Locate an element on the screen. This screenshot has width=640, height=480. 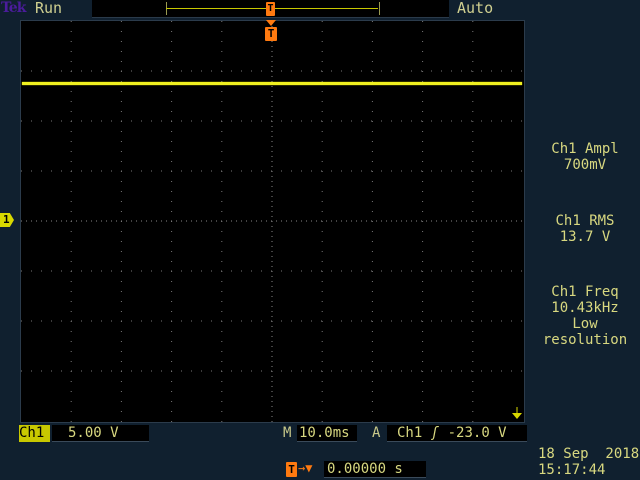
trigger-mode: Auto is located at coordinates (475, 8).